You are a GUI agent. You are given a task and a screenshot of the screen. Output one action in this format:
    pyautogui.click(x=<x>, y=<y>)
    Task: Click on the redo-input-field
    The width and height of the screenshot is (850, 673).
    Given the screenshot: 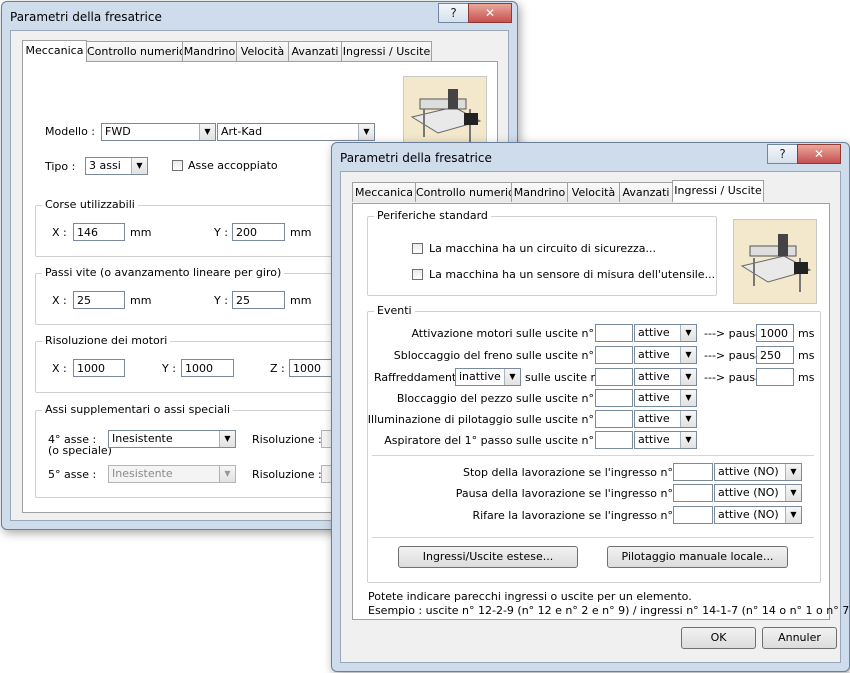 What is the action you would take?
    pyautogui.click(x=693, y=515)
    